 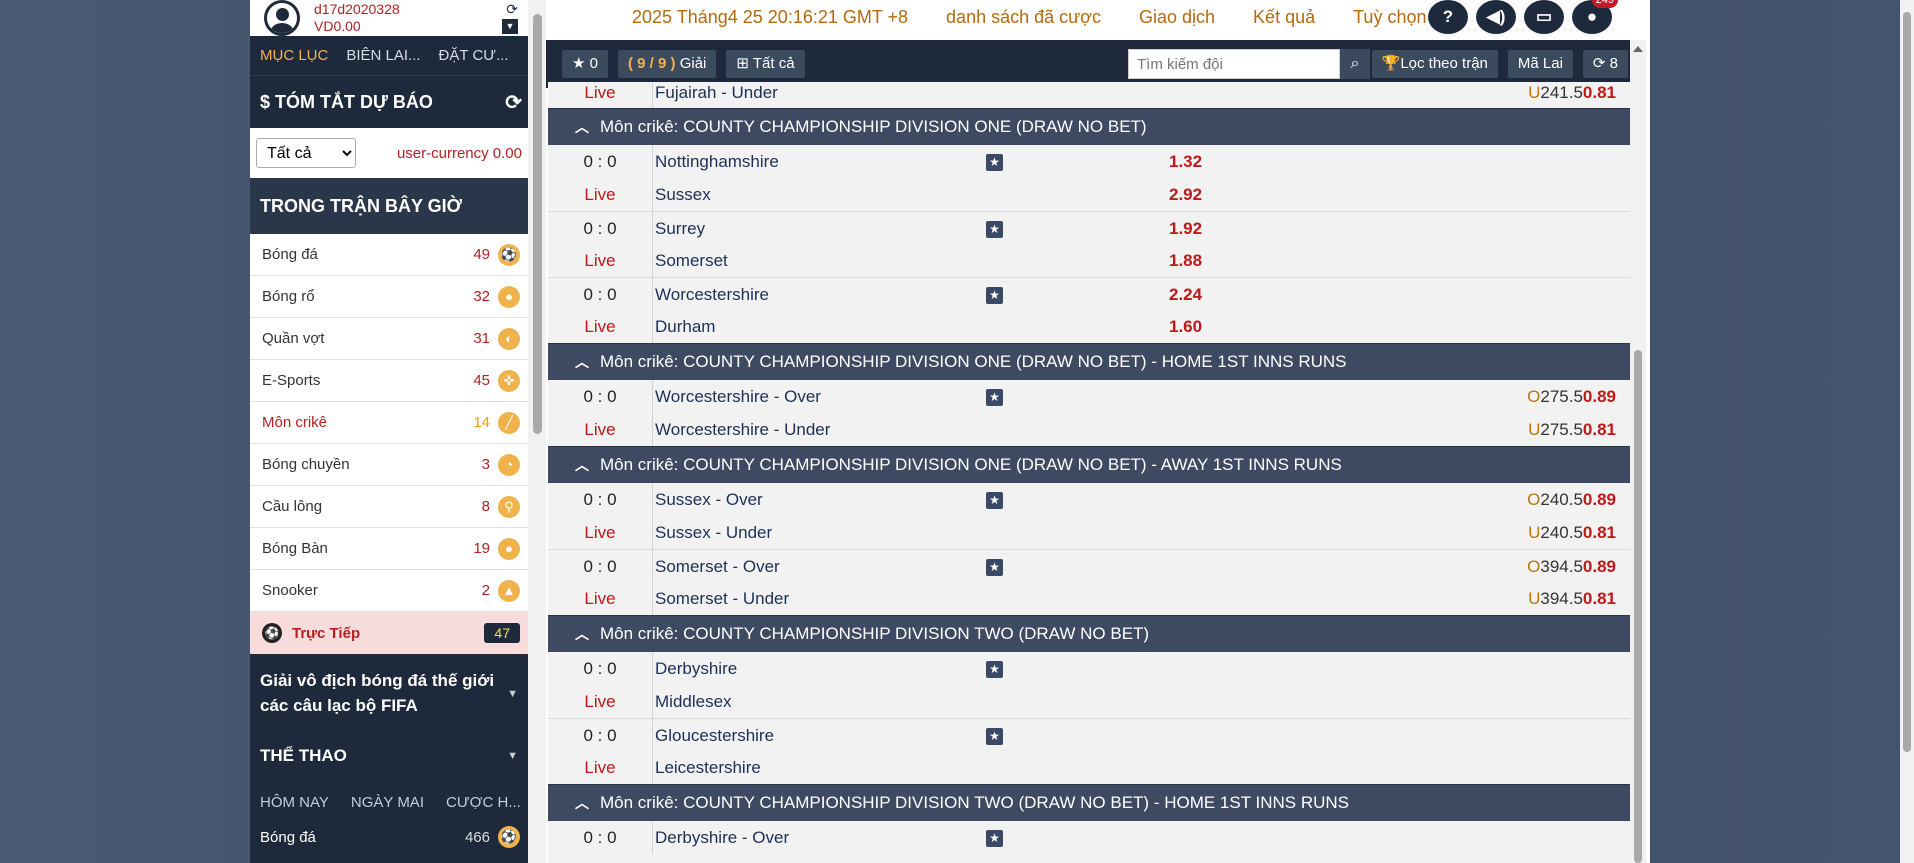 What do you see at coordinates (512, 9) in the screenshot?
I see `refresh-balance-icon: ⟳` at bounding box center [512, 9].